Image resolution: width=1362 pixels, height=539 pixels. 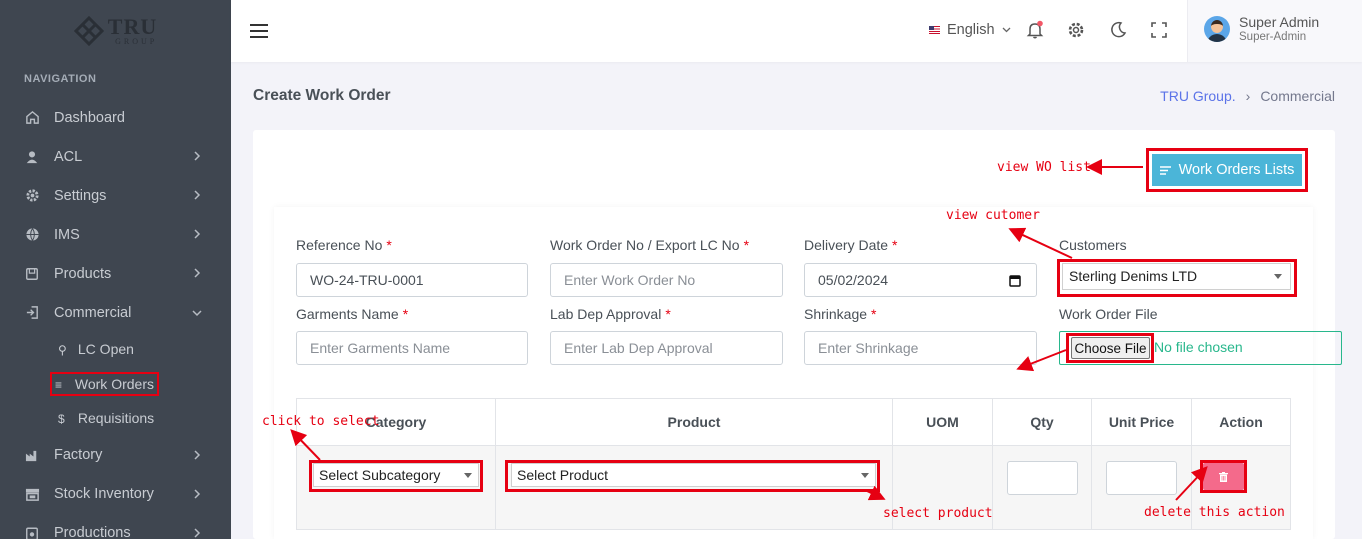 What do you see at coordinates (1141, 422) in the screenshot?
I see `table-header-unit-price: Unit Price` at bounding box center [1141, 422].